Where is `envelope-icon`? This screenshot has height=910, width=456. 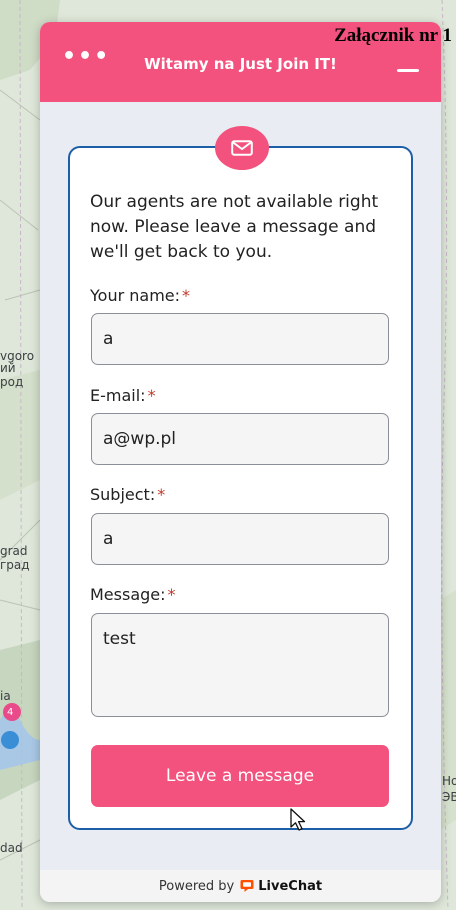
envelope-icon is located at coordinates (242, 148).